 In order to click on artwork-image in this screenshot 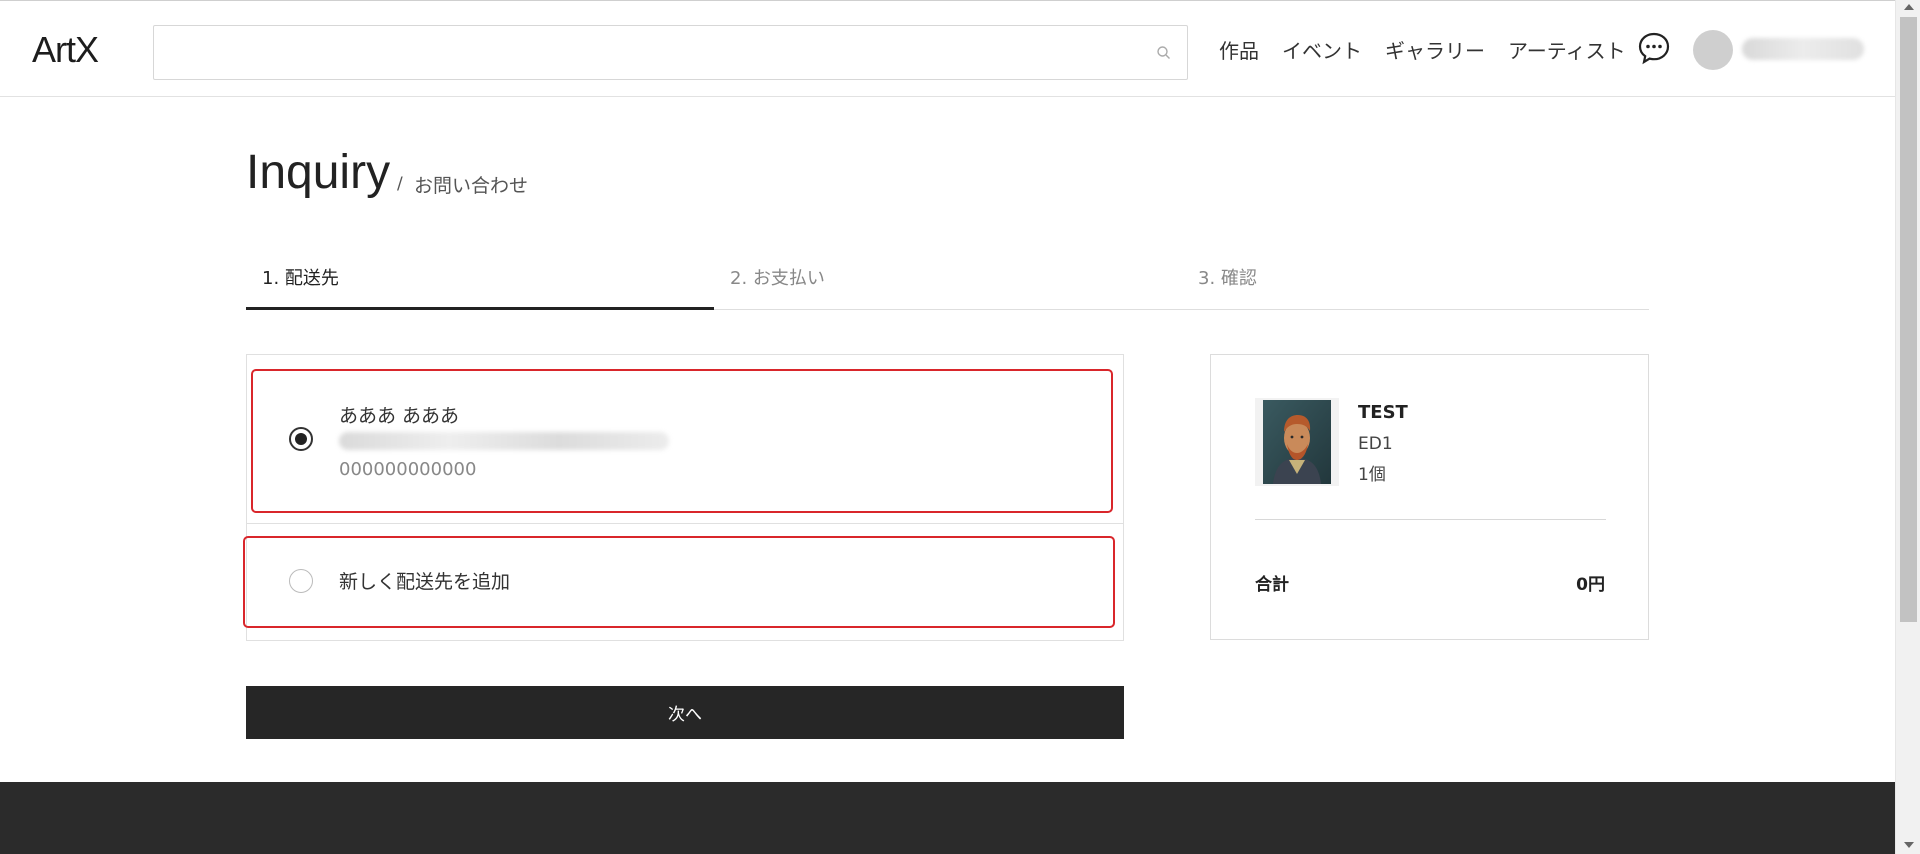, I will do `click(1297, 442)`.